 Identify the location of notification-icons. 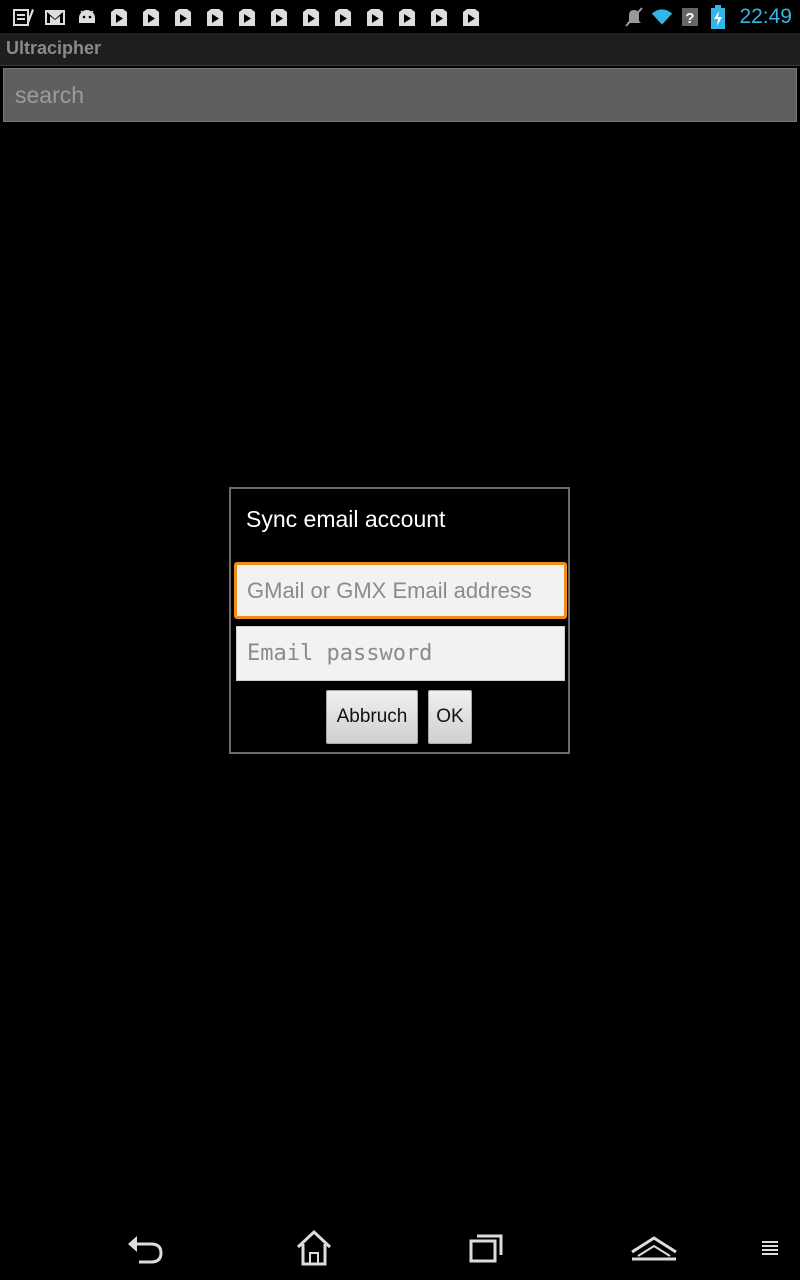
(246, 17).